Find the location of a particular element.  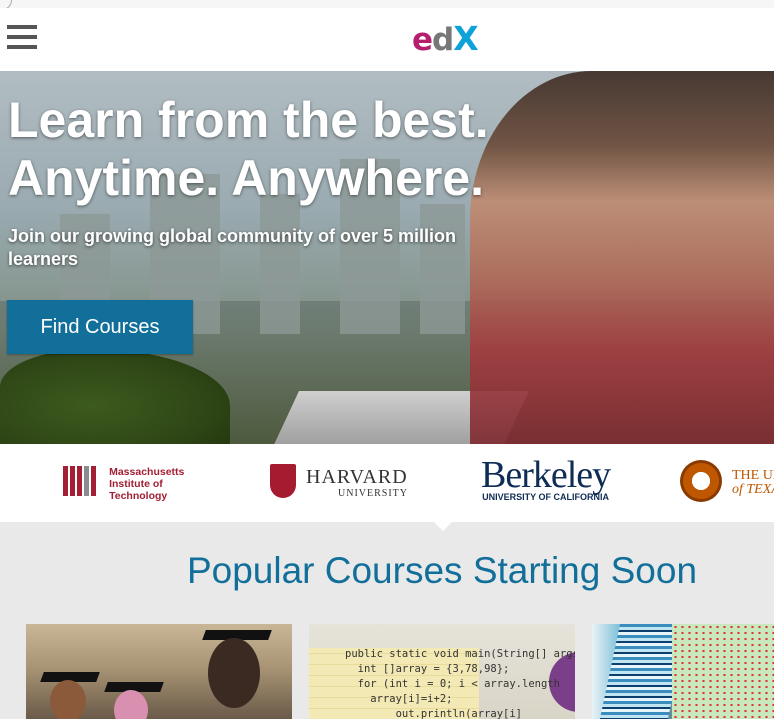

course-card-graduation is located at coordinates (159, 671).